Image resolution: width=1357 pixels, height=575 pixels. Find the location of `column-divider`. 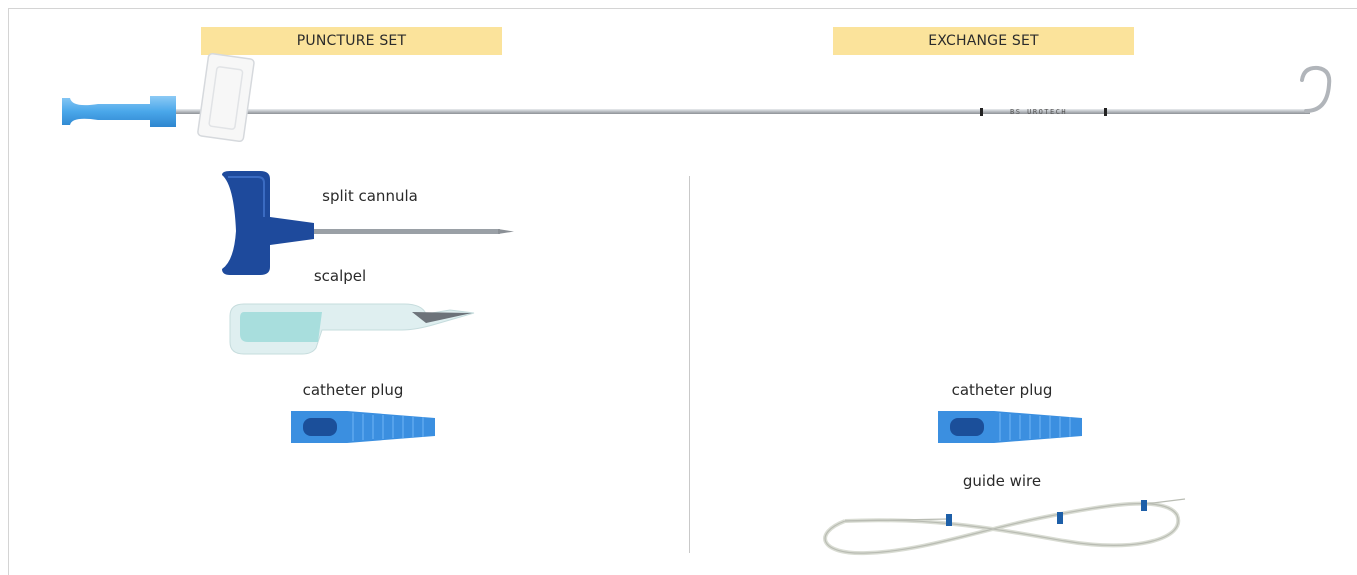

column-divider is located at coordinates (689, 364).